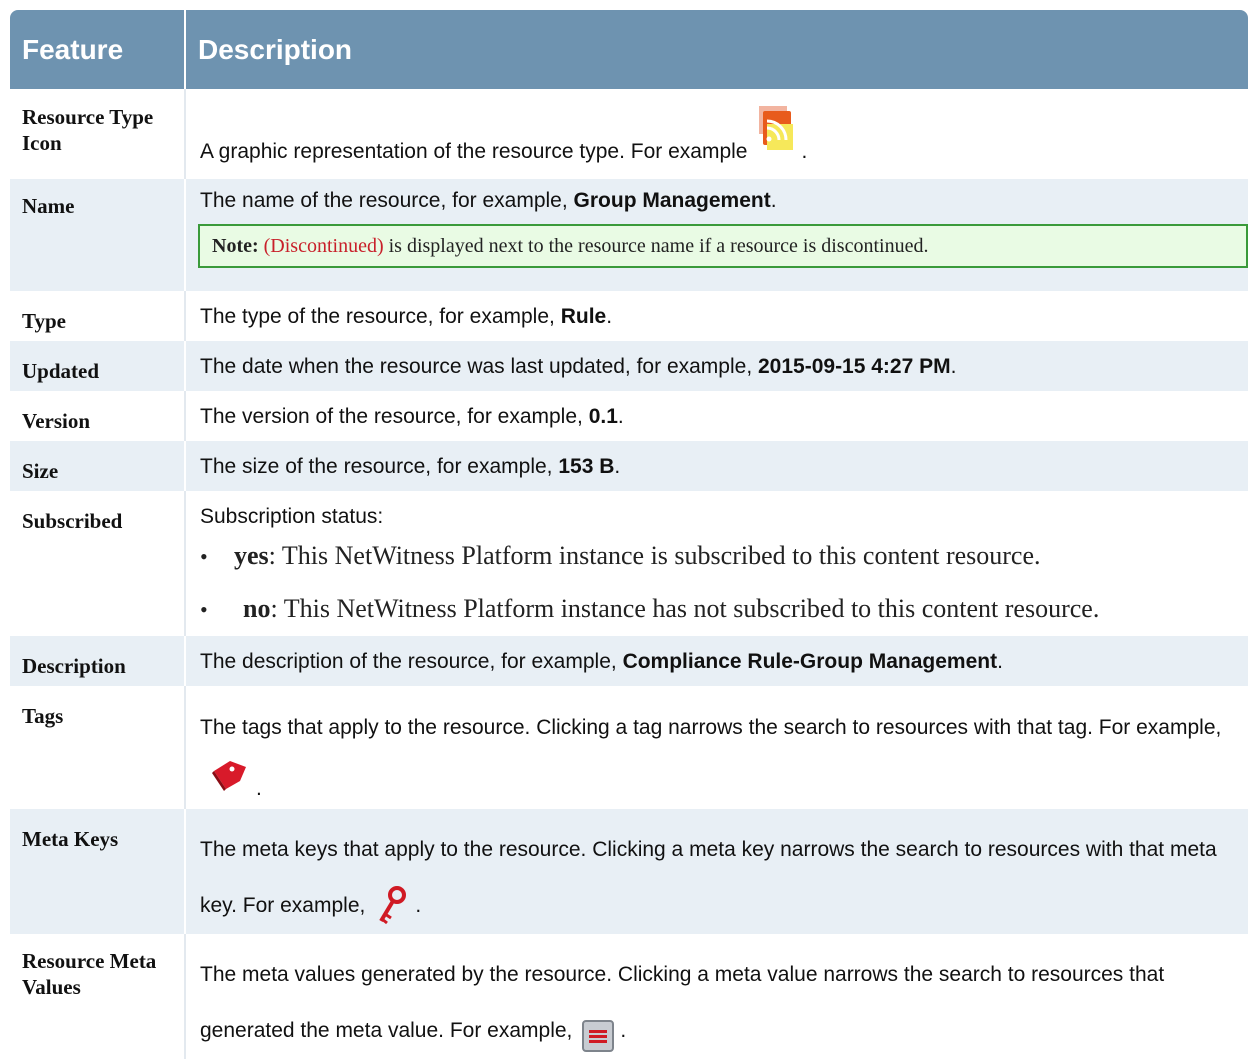 The height and width of the screenshot is (1059, 1248). Describe the element at coordinates (376, 466) in the screenshot. I see `description-text: The size of the resource, for example,` at that location.